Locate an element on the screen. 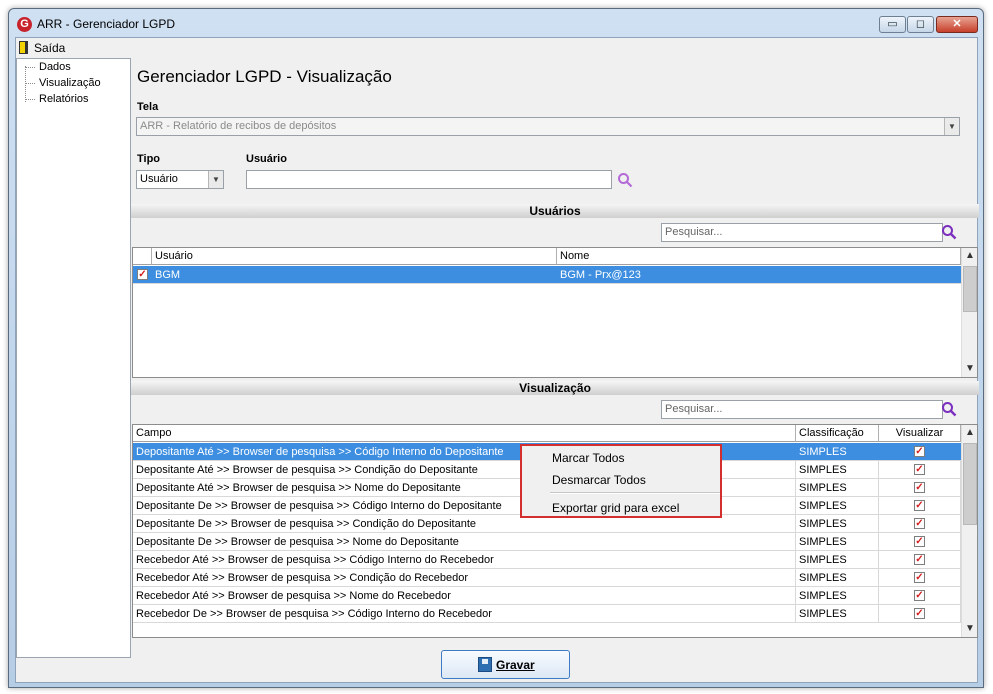 The width and height of the screenshot is (993, 694). page-title: Gerenciador LGPD - Visualização is located at coordinates (264, 76).